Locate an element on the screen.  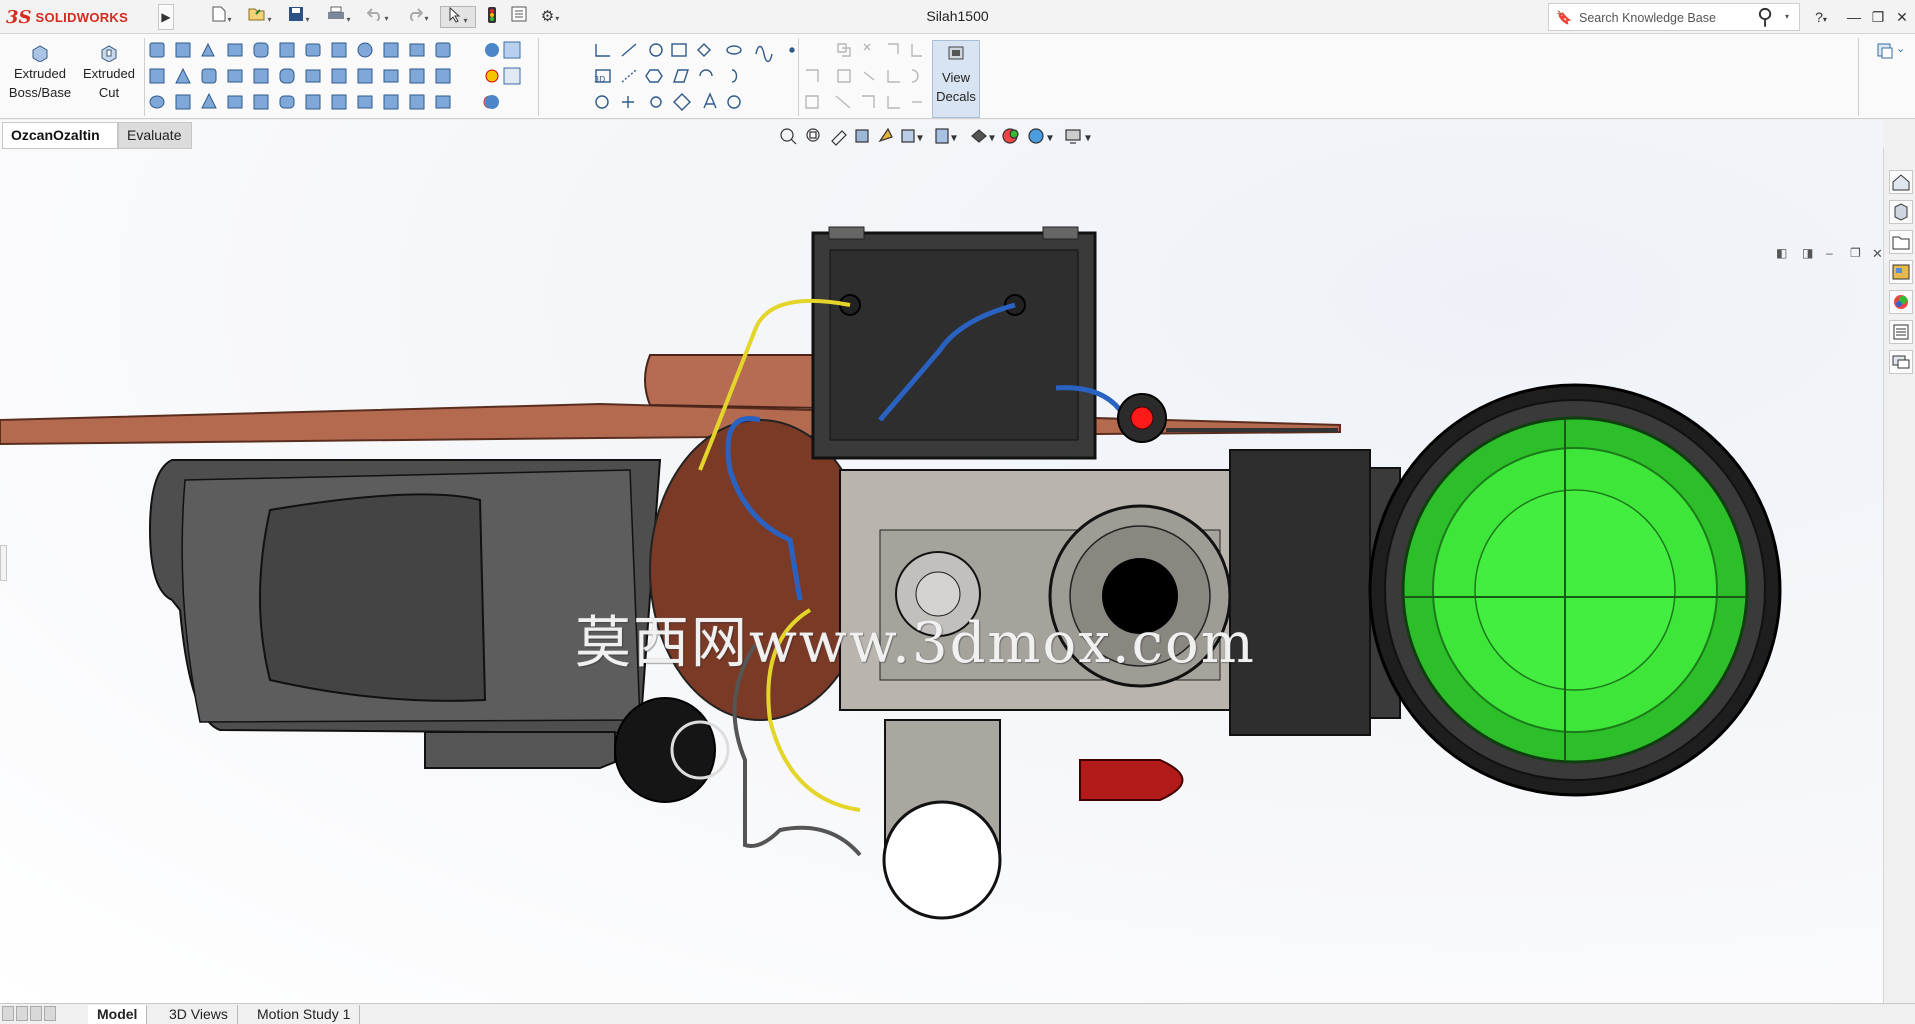
help-icon: ? is located at coordinates (1819, 17).